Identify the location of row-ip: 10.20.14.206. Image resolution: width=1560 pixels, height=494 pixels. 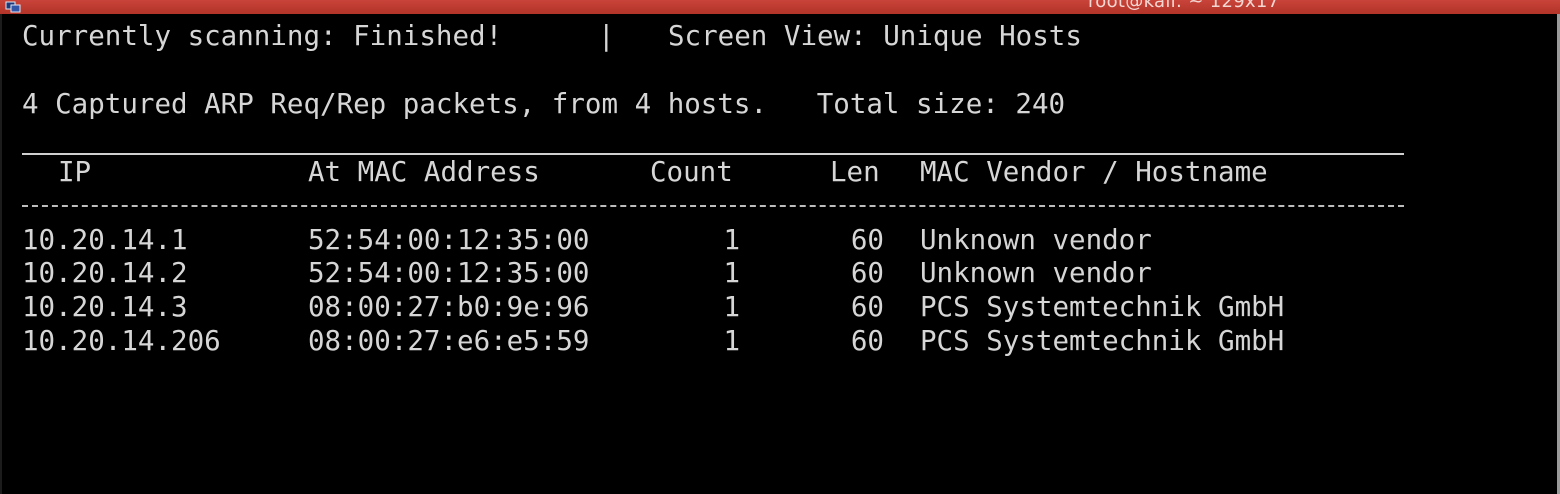
(121, 341).